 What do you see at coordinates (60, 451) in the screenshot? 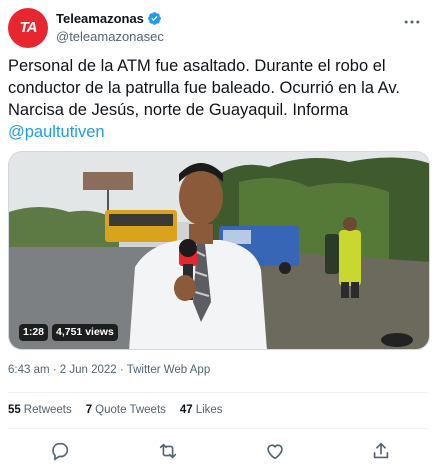
I see `reply-icon` at bounding box center [60, 451].